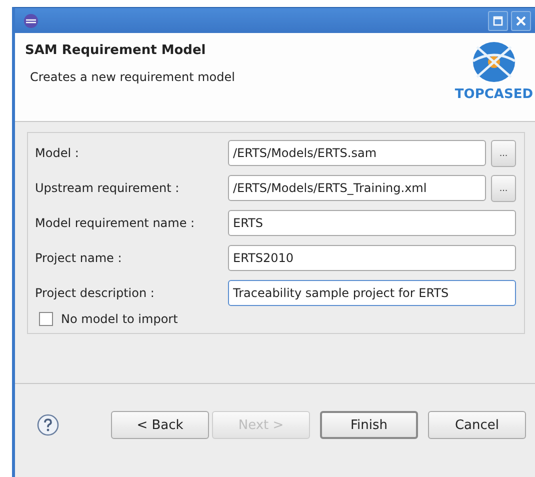 This screenshot has width=535, height=477. What do you see at coordinates (48, 425) in the screenshot?
I see `help-icon` at bounding box center [48, 425].